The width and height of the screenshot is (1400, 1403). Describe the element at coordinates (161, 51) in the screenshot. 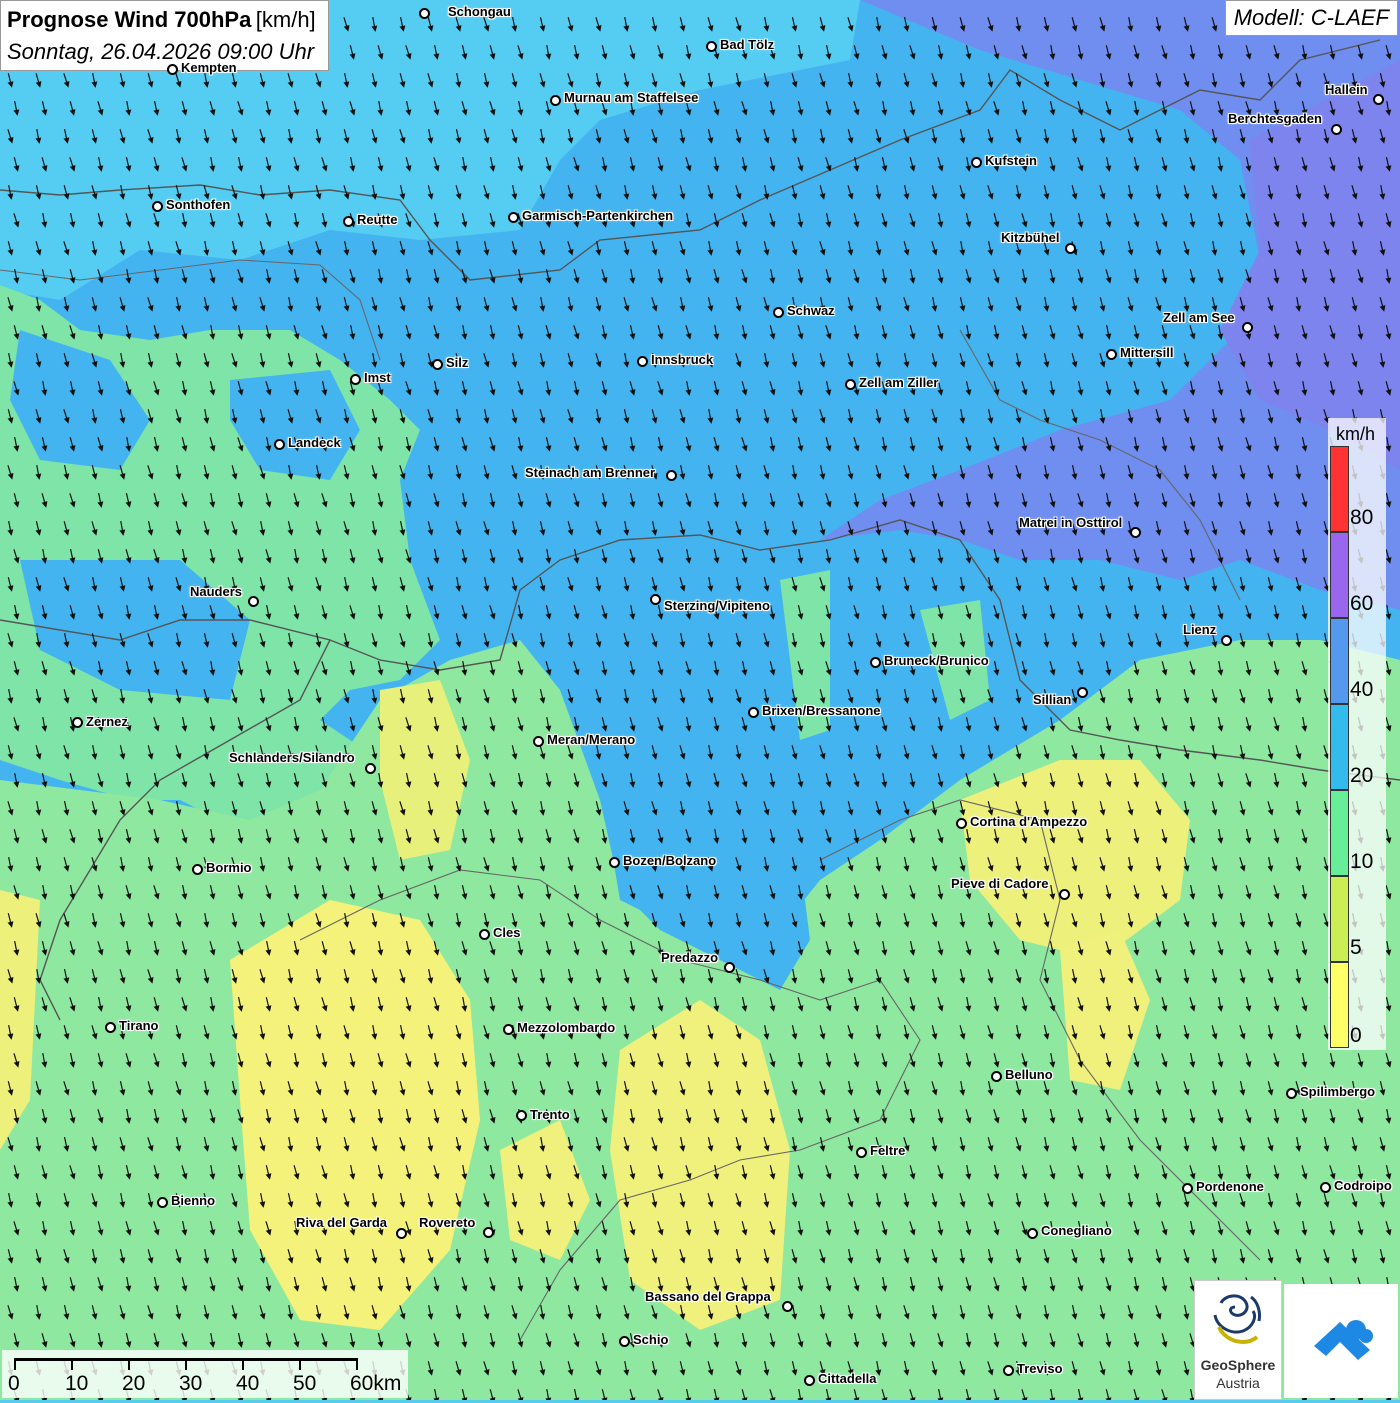

I see `forecast-datetime: Sonntag, 26.04.2026 09:00 Uhr` at that location.